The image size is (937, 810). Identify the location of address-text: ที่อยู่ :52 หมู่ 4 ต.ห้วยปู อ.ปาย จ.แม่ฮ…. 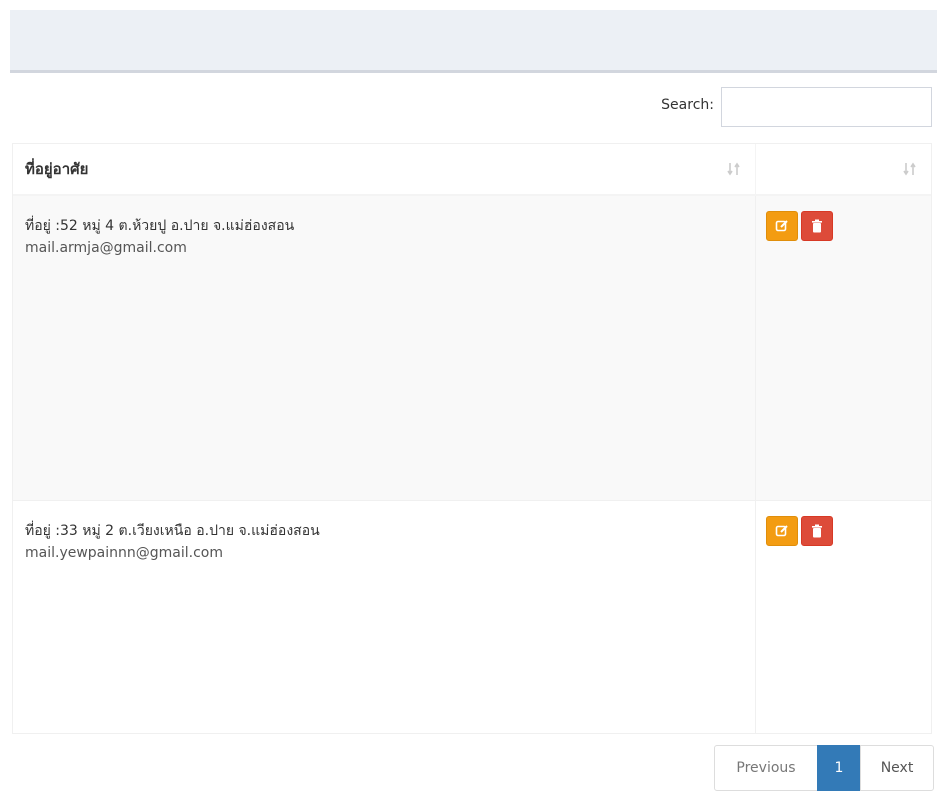
(160, 226).